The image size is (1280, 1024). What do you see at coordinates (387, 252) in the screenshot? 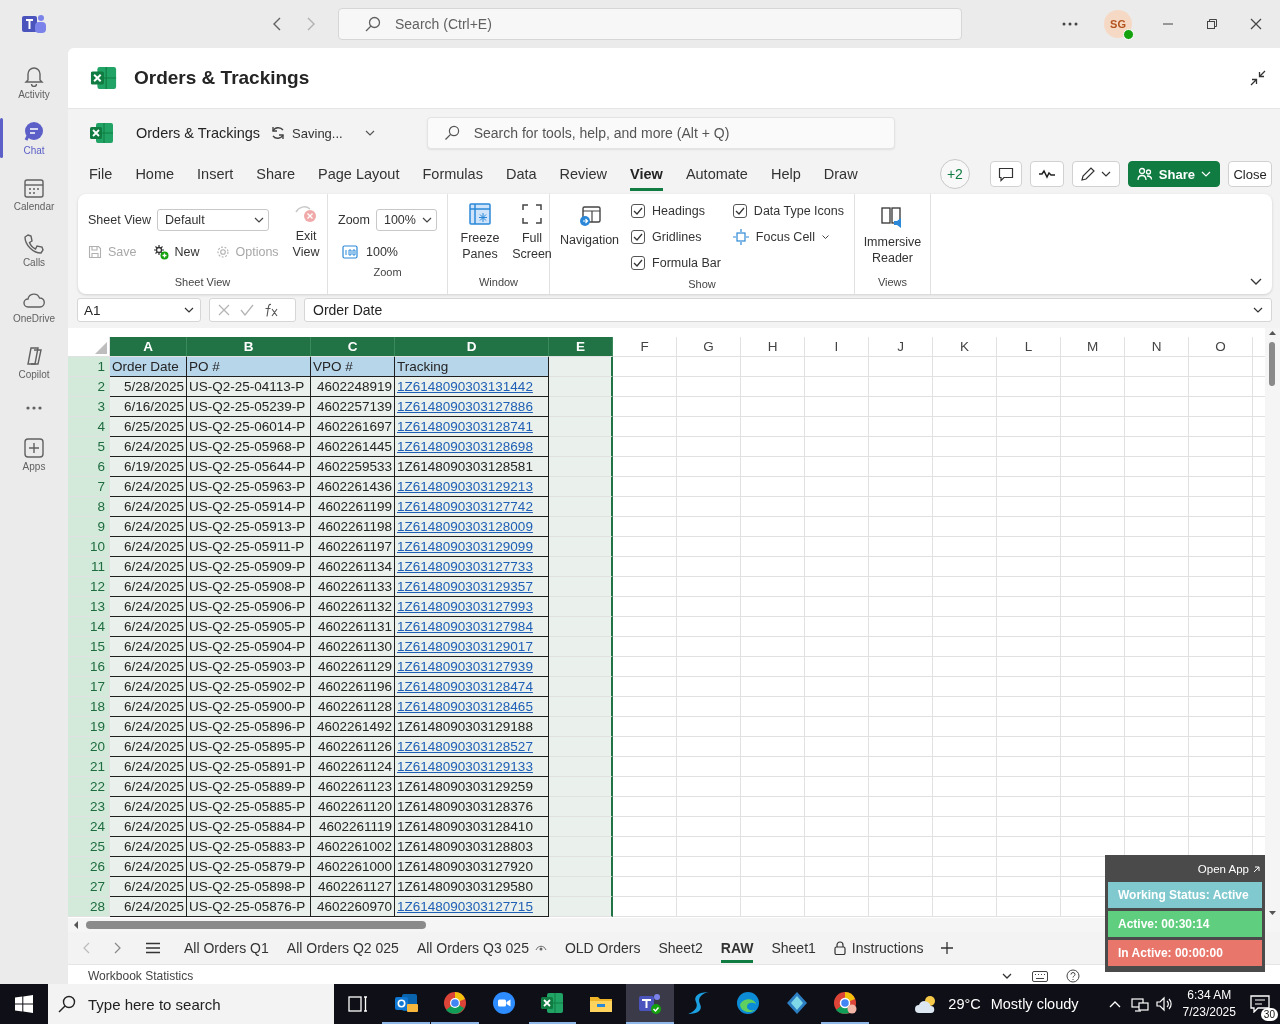
I see `zoom-reset-button: 100%` at bounding box center [387, 252].